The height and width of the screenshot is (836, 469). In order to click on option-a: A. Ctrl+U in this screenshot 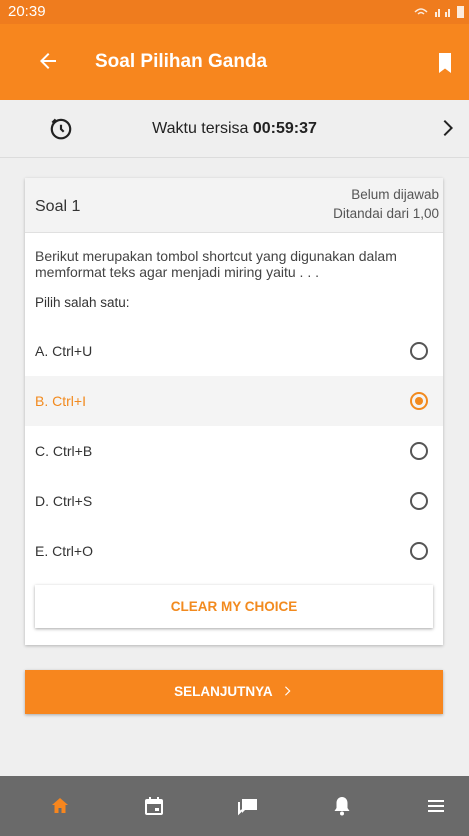, I will do `click(234, 351)`.